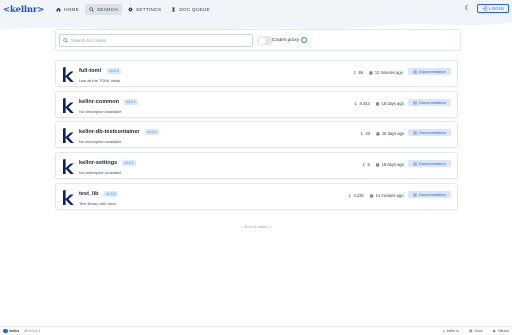 This screenshot has height=335, width=512. Describe the element at coordinates (98, 203) in the screenshot. I see `crate-description: Test library with docs` at that location.